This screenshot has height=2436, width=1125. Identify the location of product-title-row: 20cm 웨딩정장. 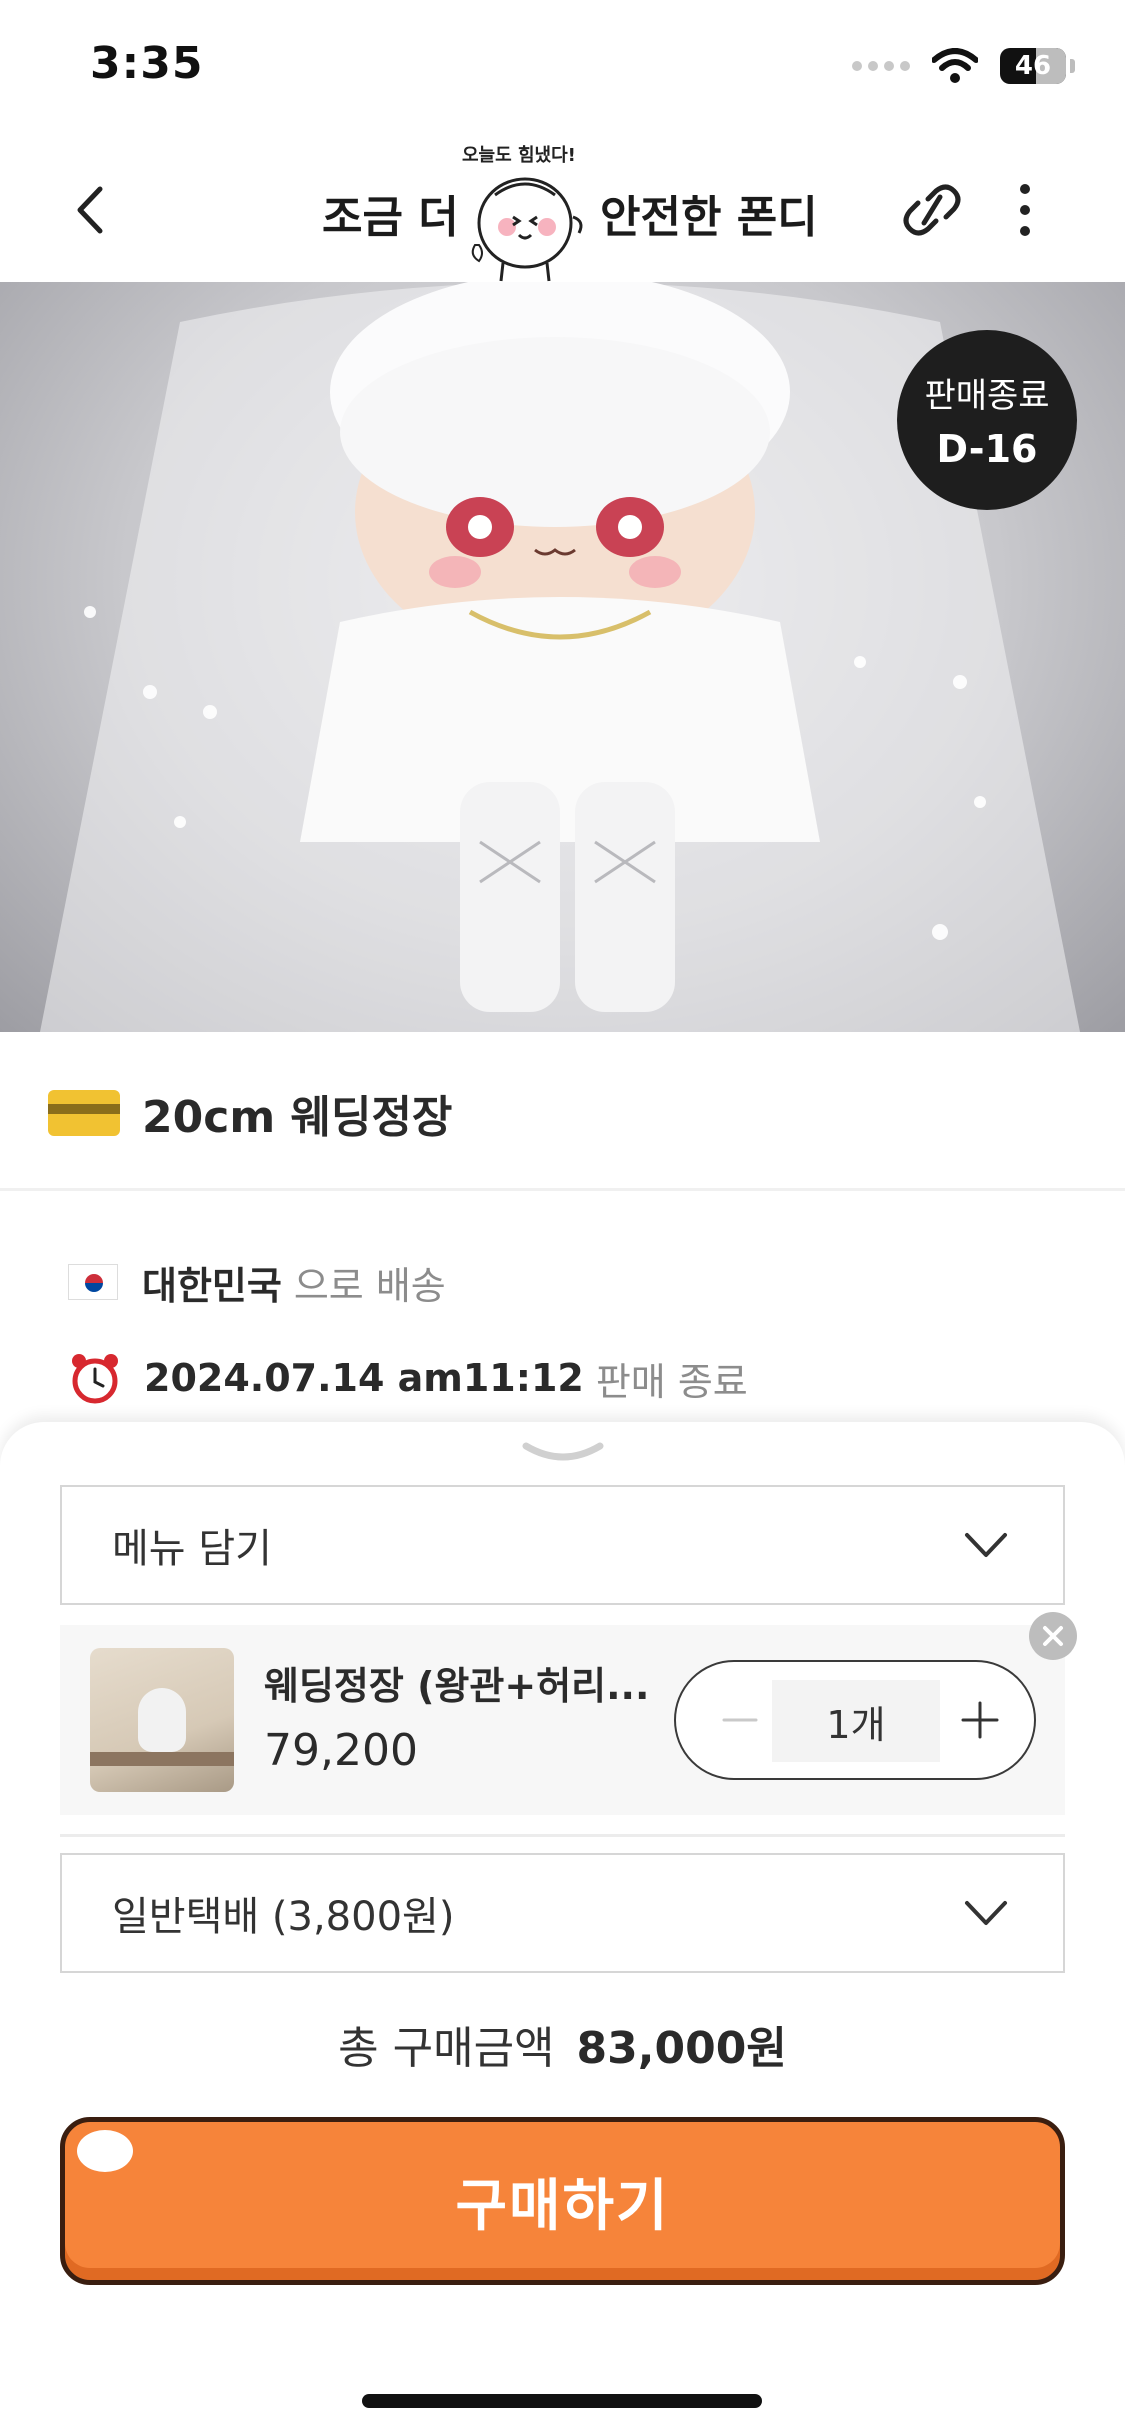
(250, 1113).